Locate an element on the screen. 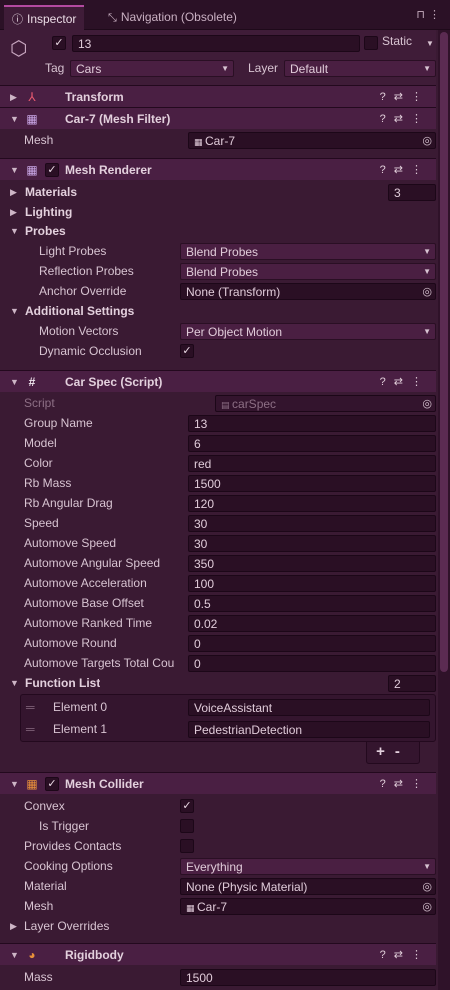 This screenshot has width=450, height=990. lighting-row: ▶ Lighting is located at coordinates (218, 212).